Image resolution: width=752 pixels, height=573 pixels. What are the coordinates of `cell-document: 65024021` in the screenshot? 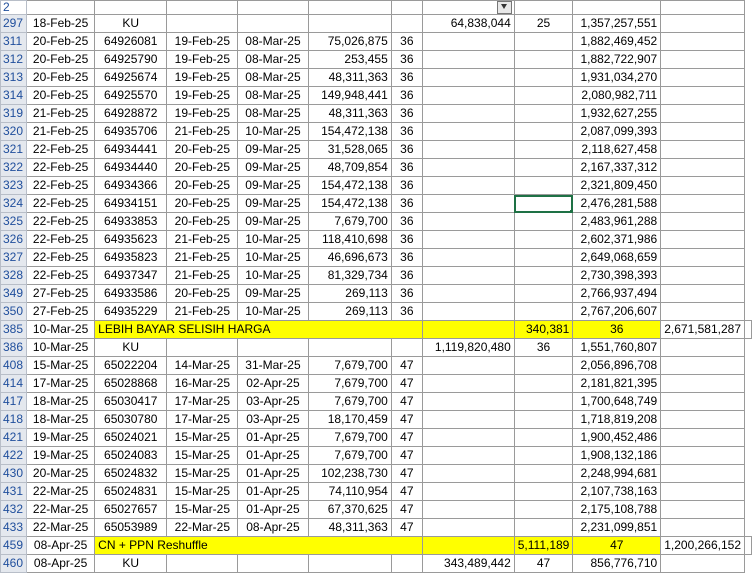 It's located at (131, 438).